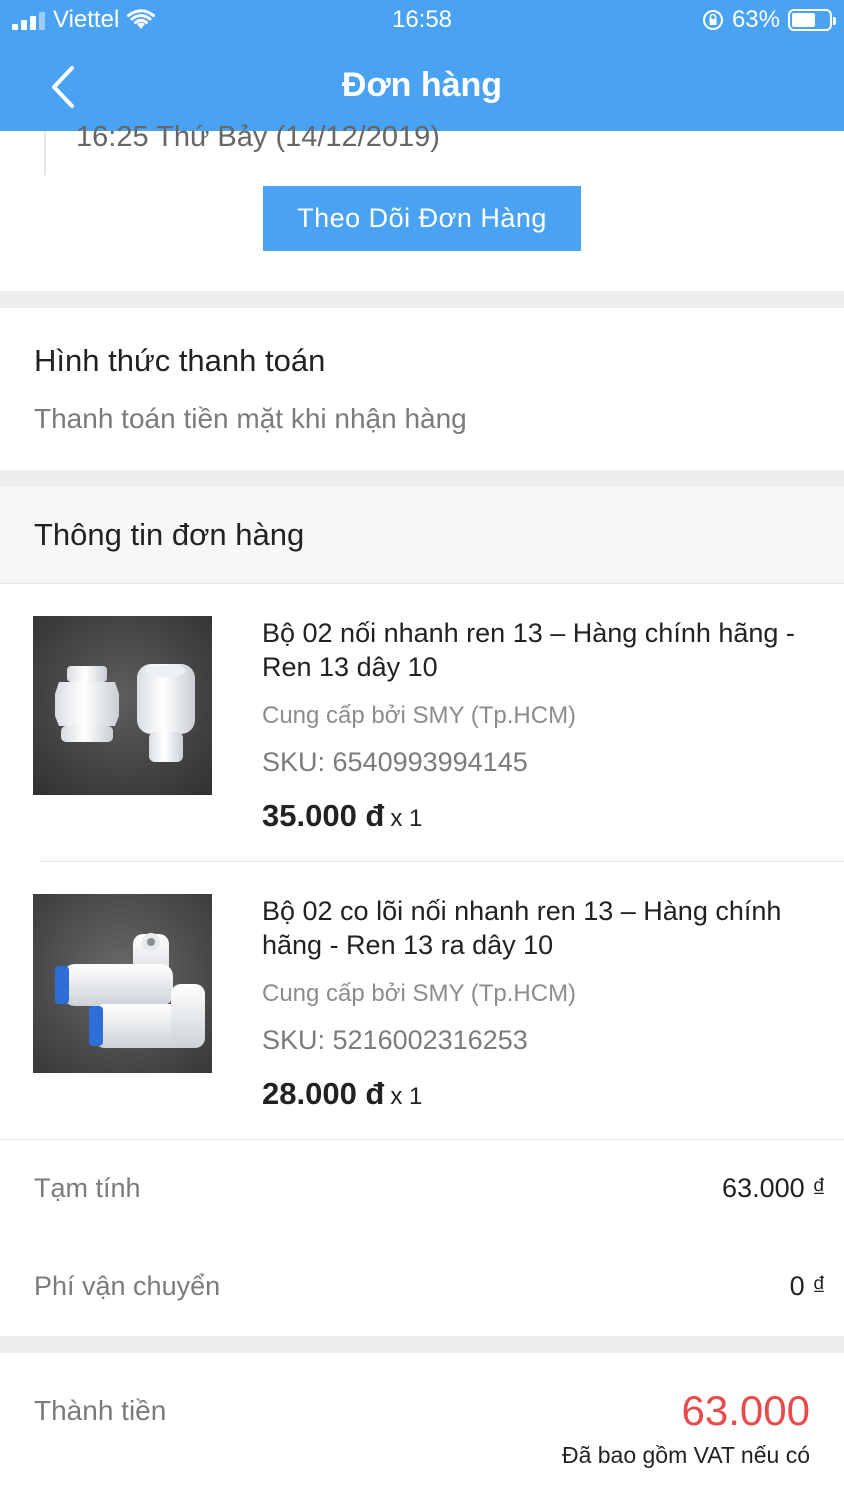 The width and height of the screenshot is (844, 1500). I want to click on battery-percent: 63%, so click(755, 19).